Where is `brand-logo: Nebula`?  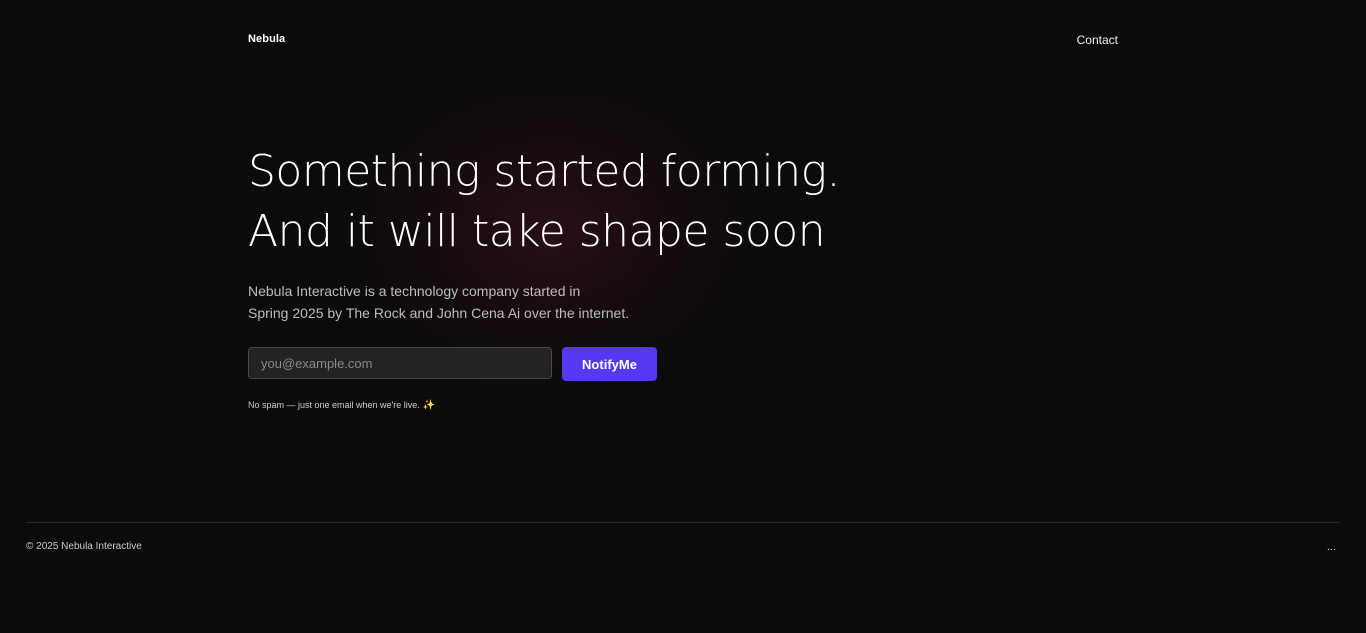
brand-logo: Nebula is located at coordinates (266, 39).